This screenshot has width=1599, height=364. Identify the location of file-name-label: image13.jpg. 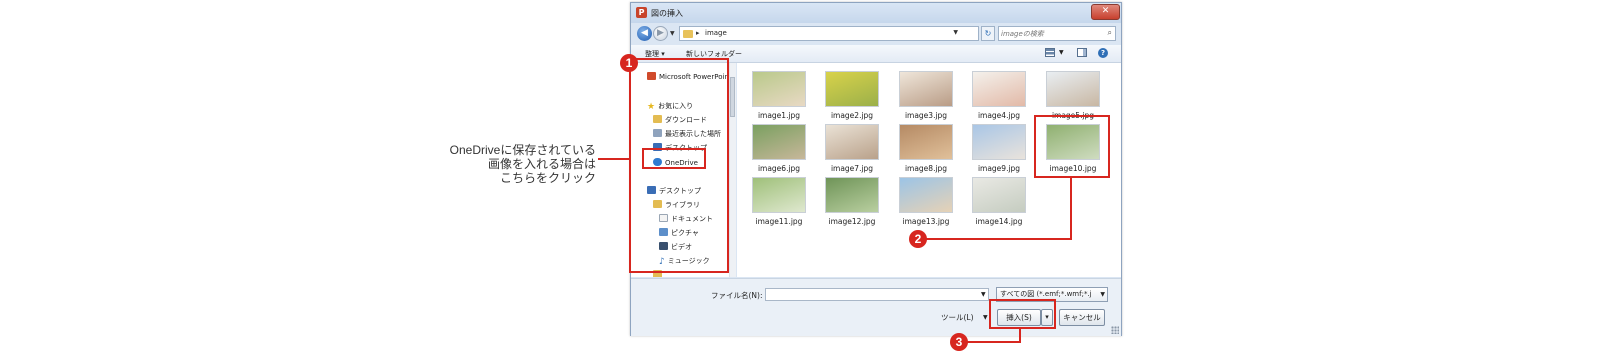
(926, 221).